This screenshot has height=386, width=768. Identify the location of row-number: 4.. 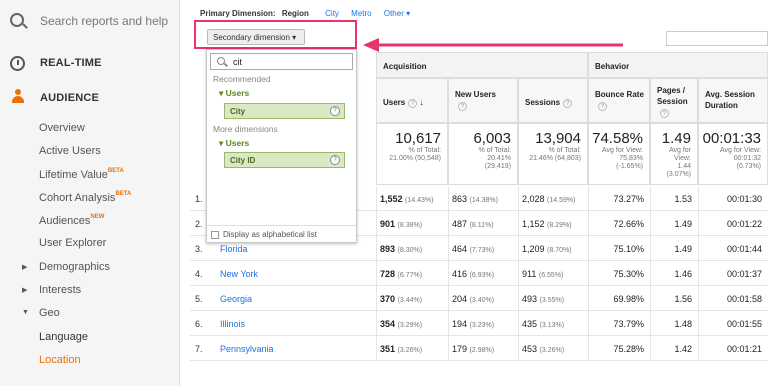
(199, 274).